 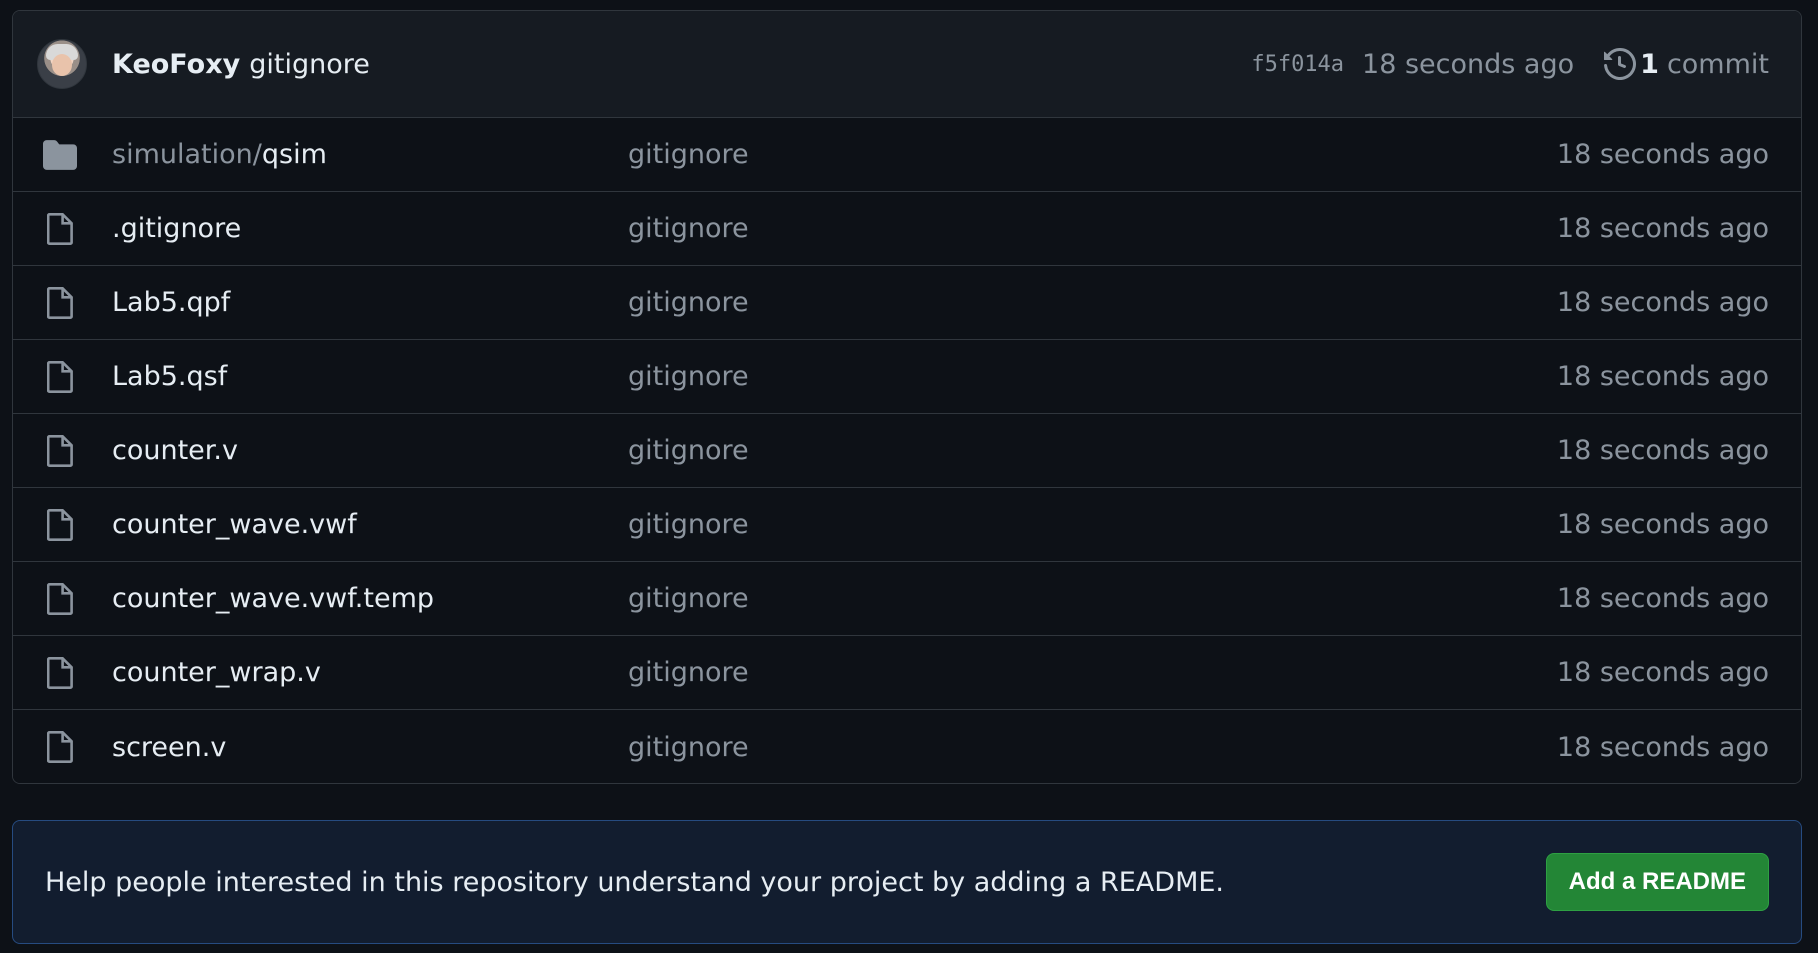 What do you see at coordinates (60, 155) in the screenshot?
I see `folder-icon` at bounding box center [60, 155].